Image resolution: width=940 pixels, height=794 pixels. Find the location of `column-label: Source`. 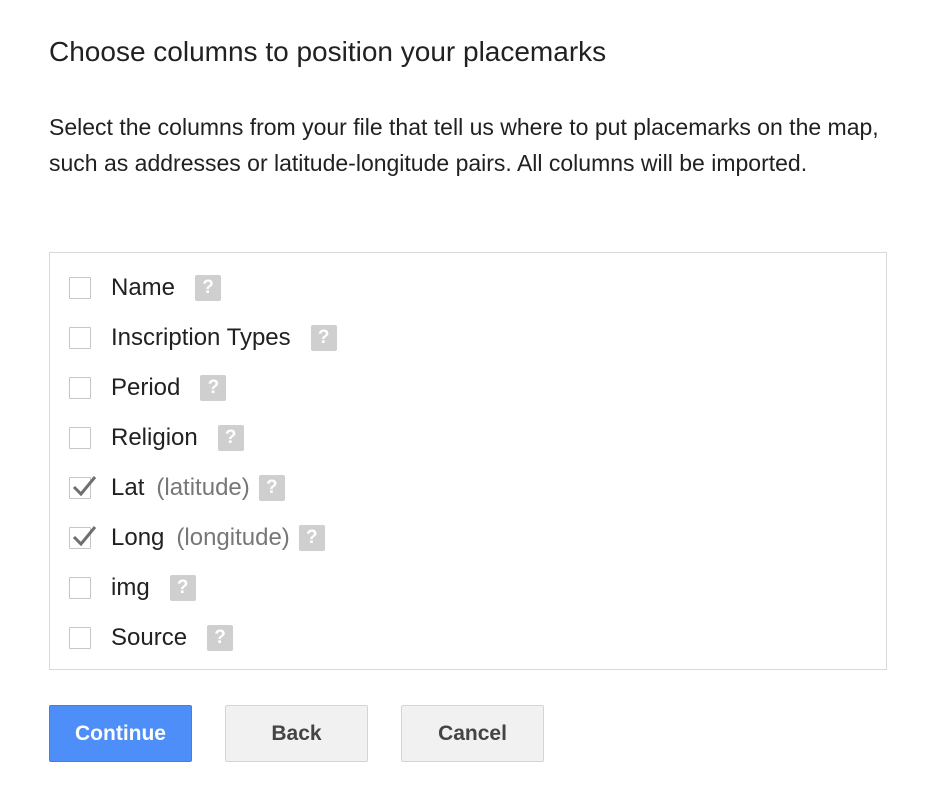

column-label: Source is located at coordinates (149, 637).